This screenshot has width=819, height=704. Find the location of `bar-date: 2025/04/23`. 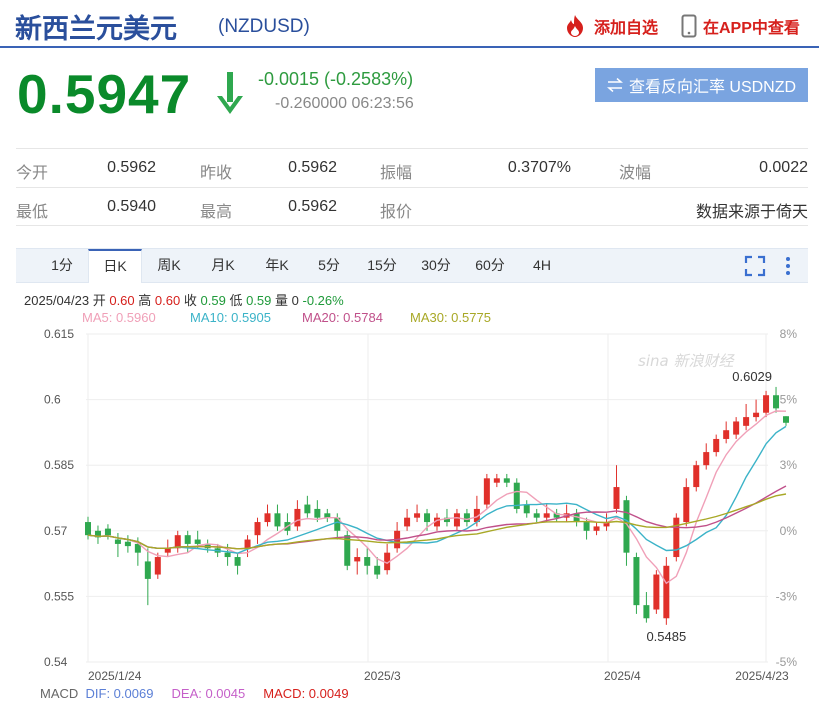

bar-date: 2025/04/23 is located at coordinates (57, 300).